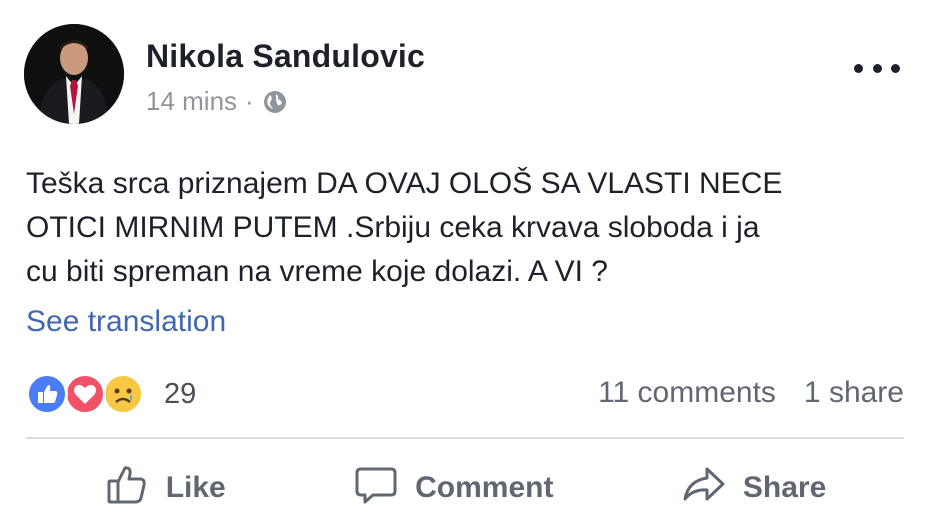  I want to click on post-time: 14 mins, so click(191, 101).